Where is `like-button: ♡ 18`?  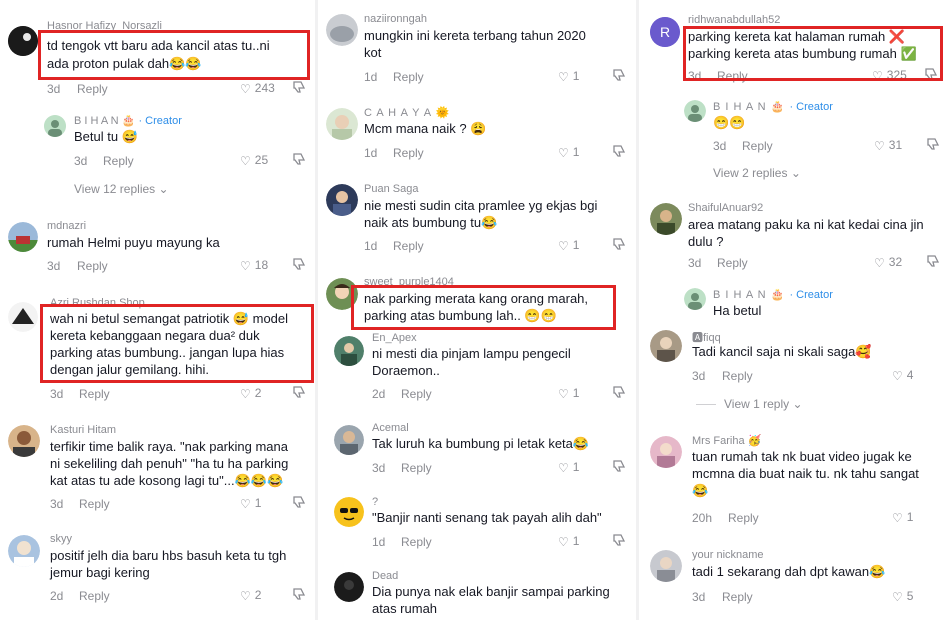 like-button: ♡ 18 is located at coordinates (254, 265).